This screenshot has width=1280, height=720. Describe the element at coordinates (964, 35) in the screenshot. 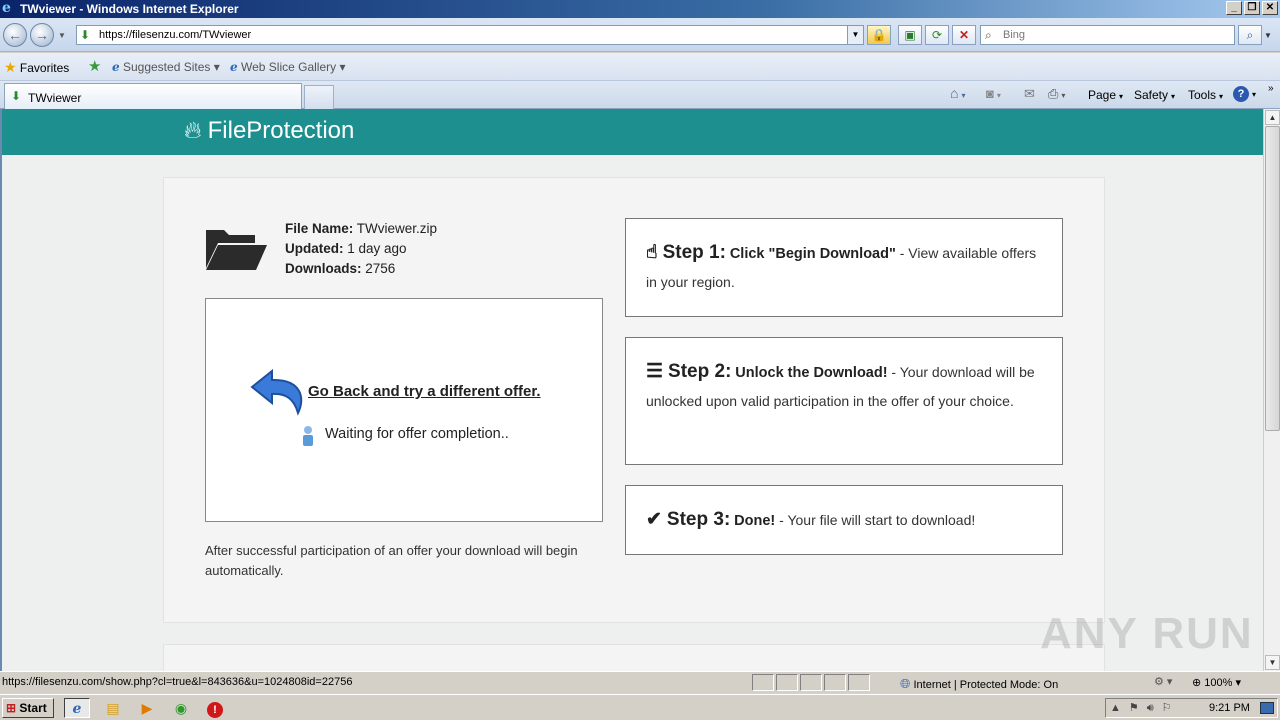

I see `stop-icon: ✕` at that location.